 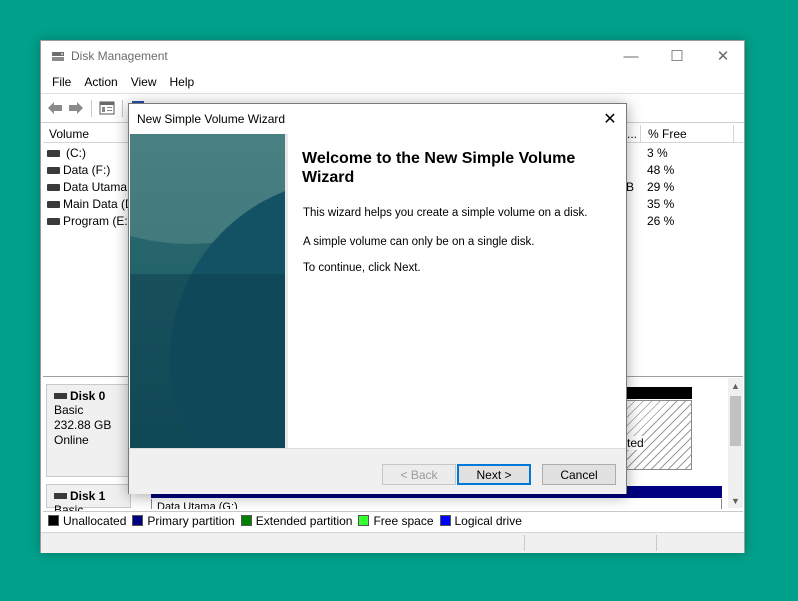 I want to click on vertical-scrollbar: ▲ ▼, so click(x=735, y=443).